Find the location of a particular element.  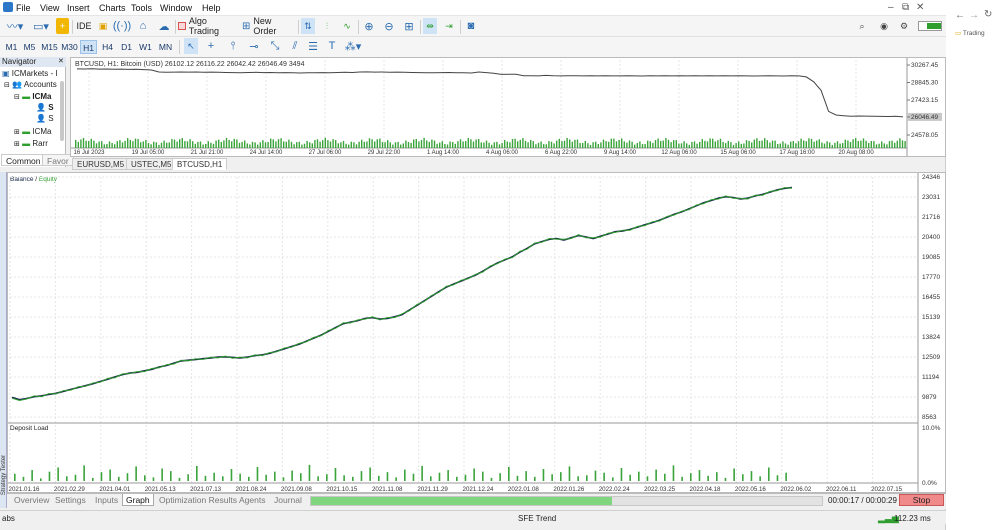

menu-window: Window is located at coordinates (176, 8).